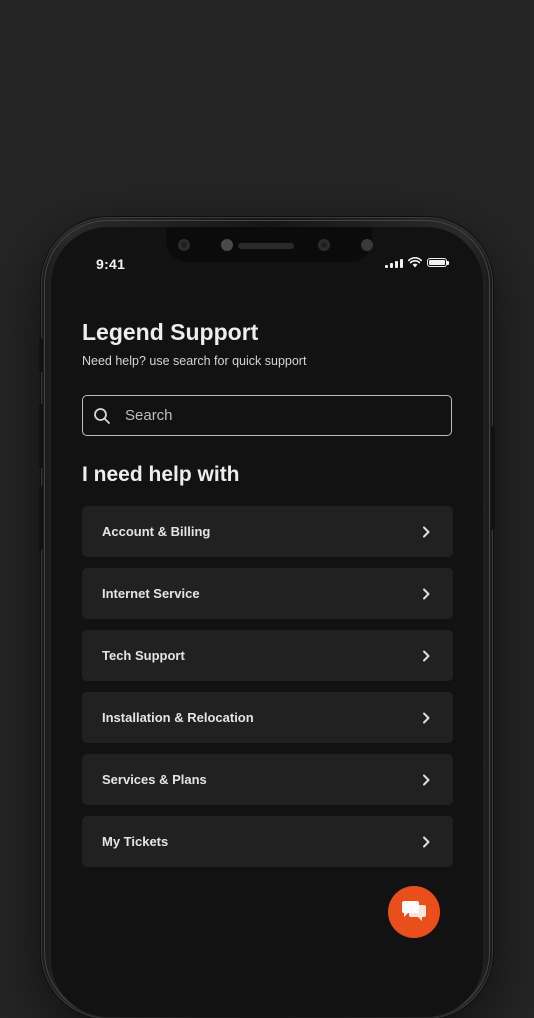 This screenshot has height=1018, width=534. I want to click on menu-item-services-plans: Services & Plans, so click(267, 779).